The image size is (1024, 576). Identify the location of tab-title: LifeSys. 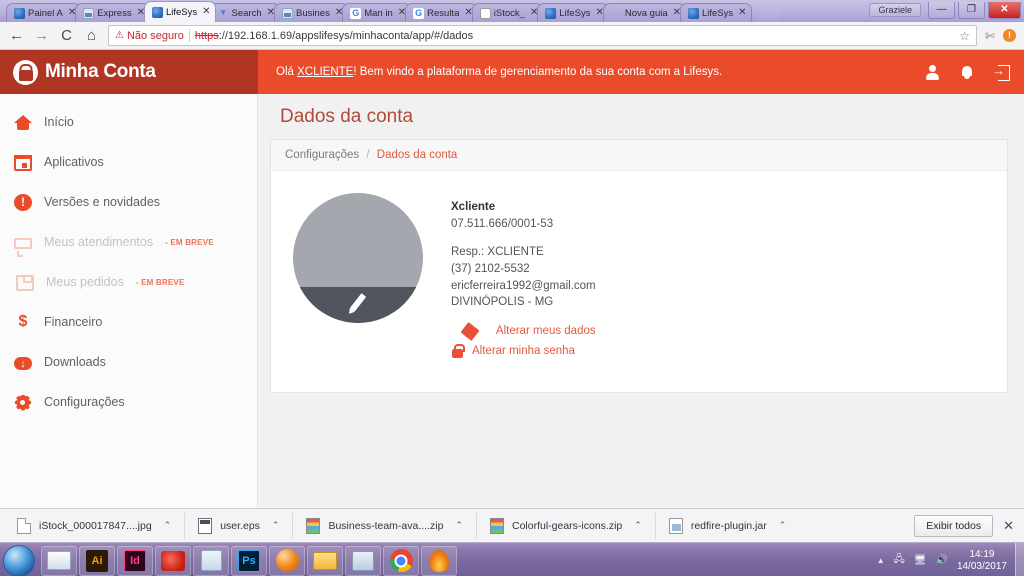
(575, 13).